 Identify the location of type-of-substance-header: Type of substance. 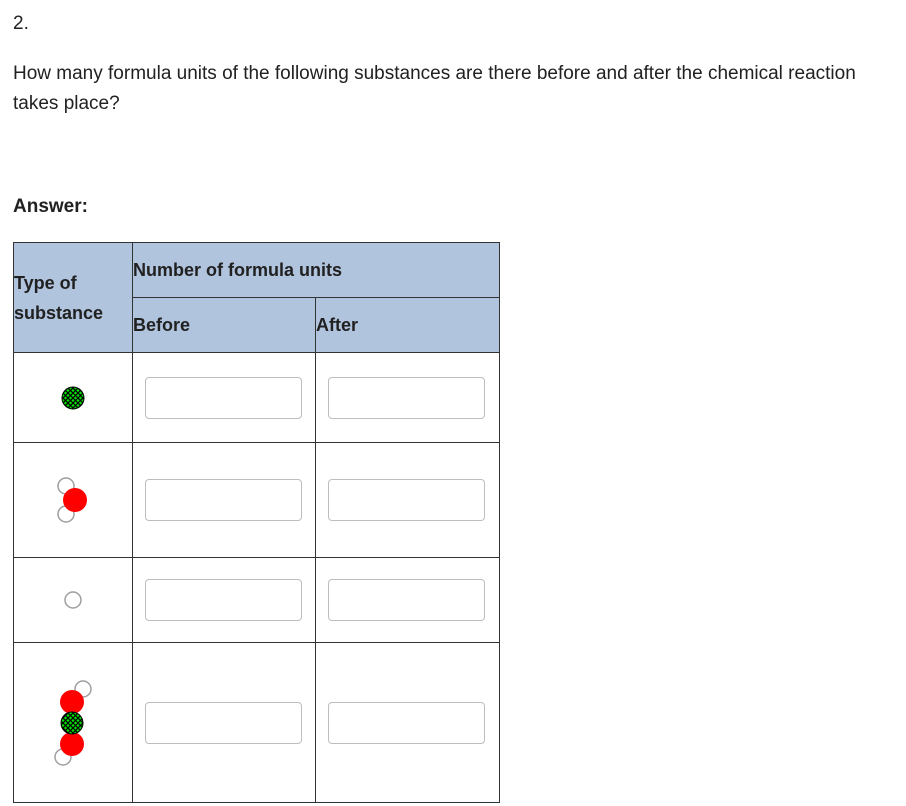
(73, 297).